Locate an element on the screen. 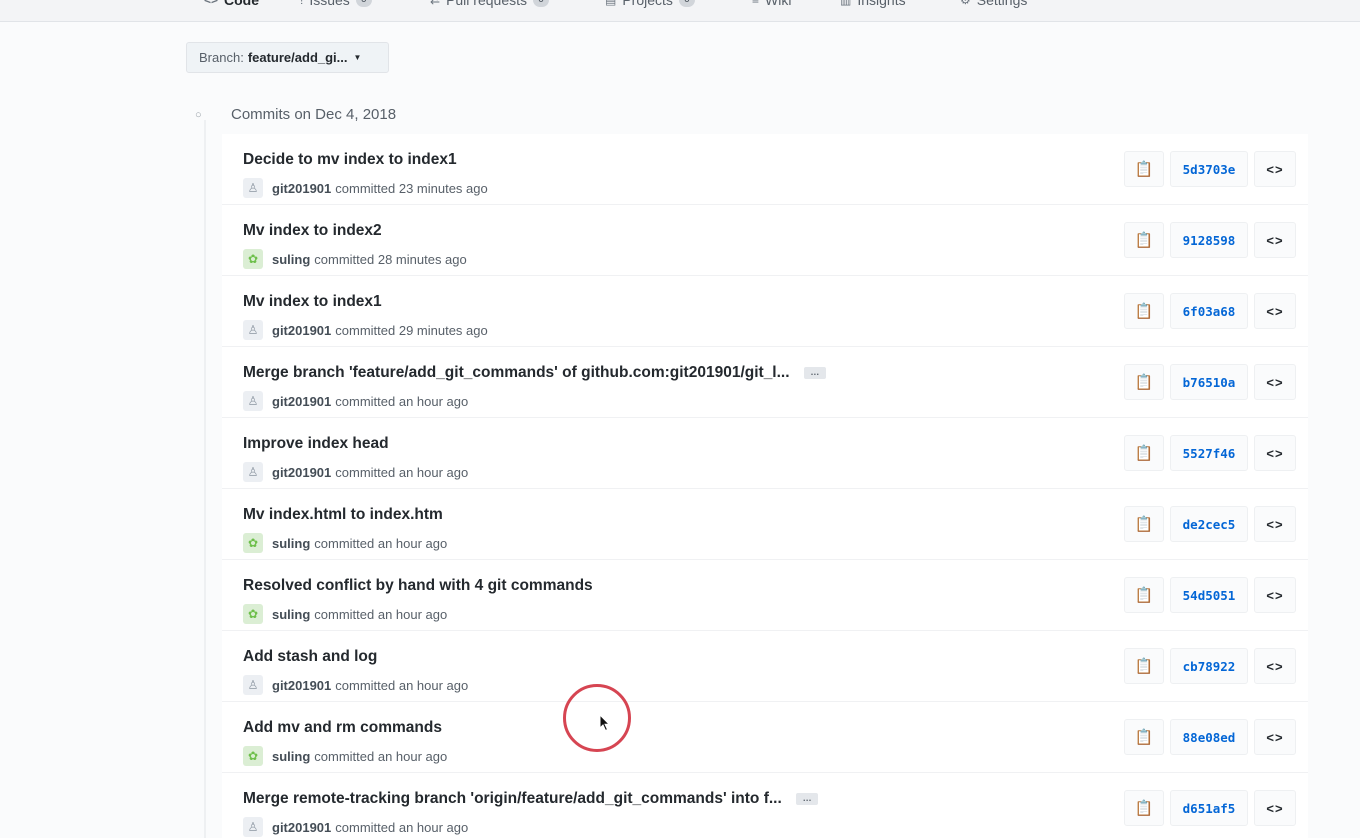 This screenshot has height=838, width=1360. commit-sha-link: 5527f46 is located at coordinates (1209, 453).